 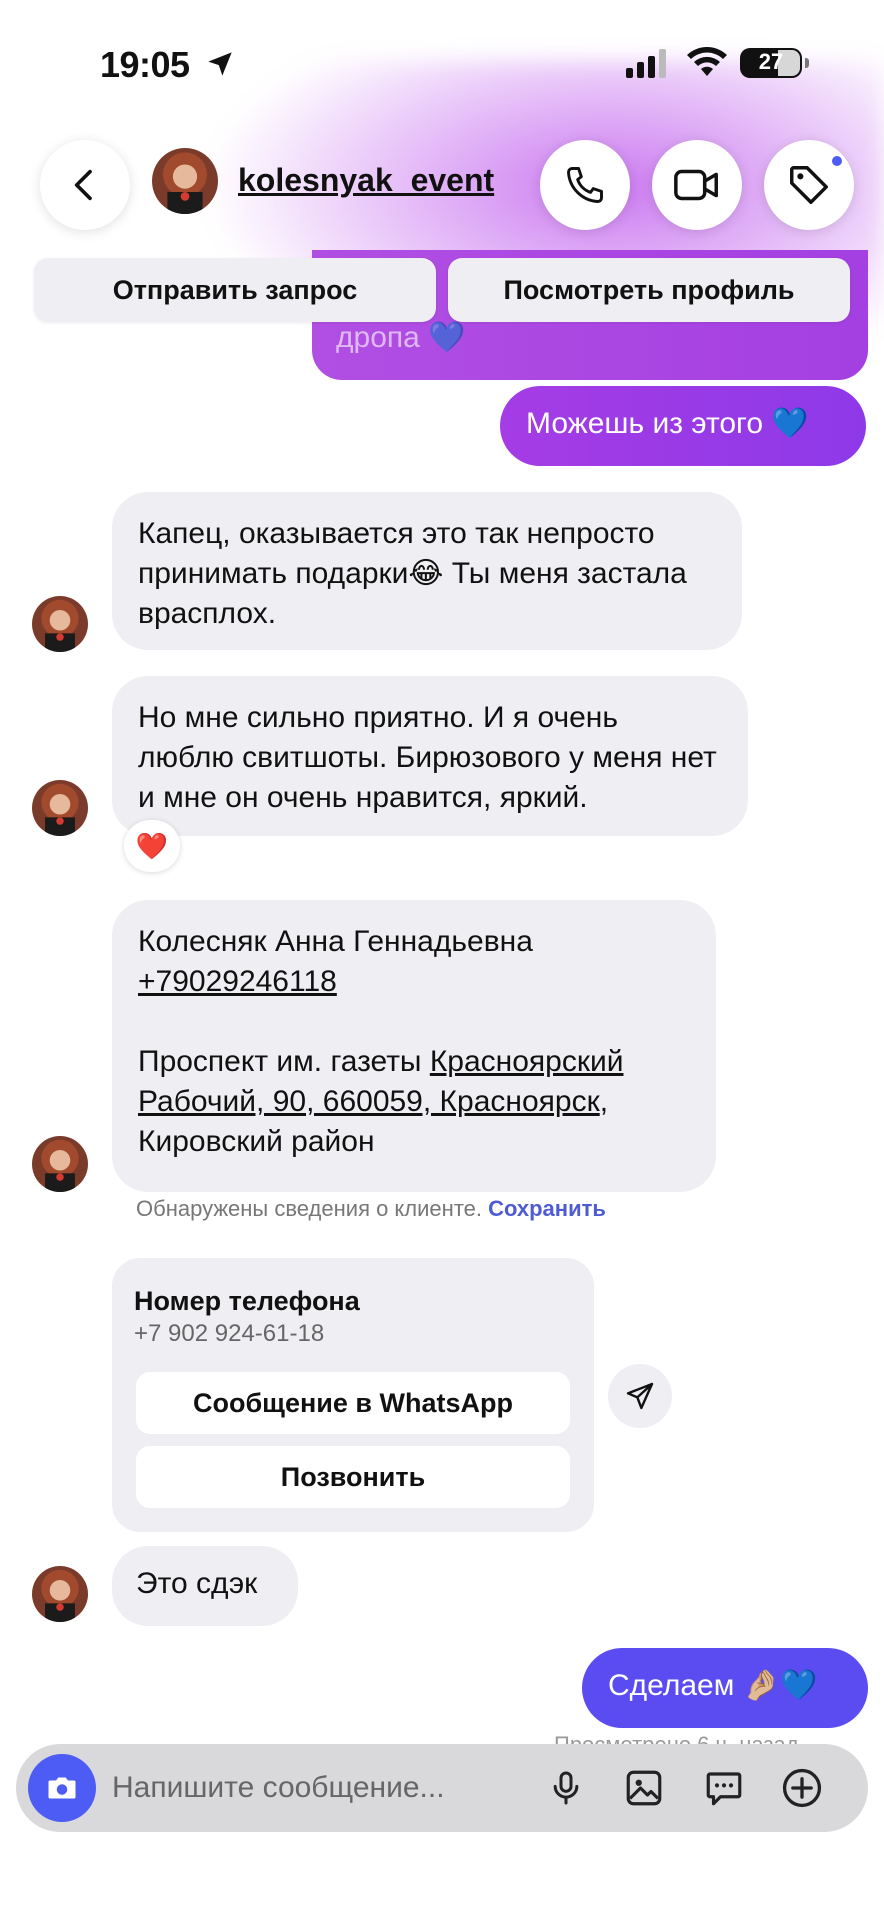 I want to click on cellular-signal-icon, so click(x=646, y=63).